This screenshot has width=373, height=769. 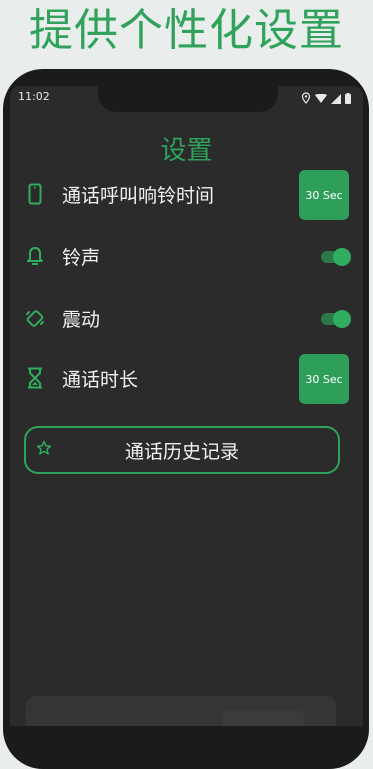 I want to click on status-time: 11:02, so click(x=34, y=96).